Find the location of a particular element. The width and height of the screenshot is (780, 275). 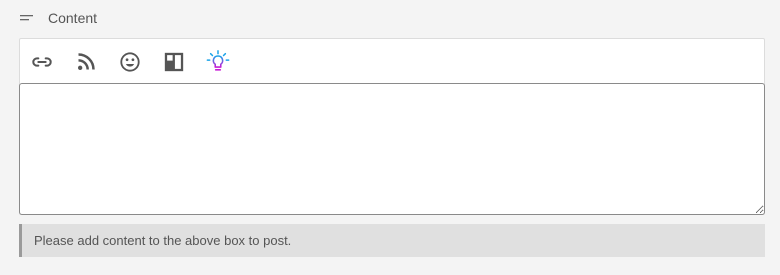

layout-icon is located at coordinates (174, 61).